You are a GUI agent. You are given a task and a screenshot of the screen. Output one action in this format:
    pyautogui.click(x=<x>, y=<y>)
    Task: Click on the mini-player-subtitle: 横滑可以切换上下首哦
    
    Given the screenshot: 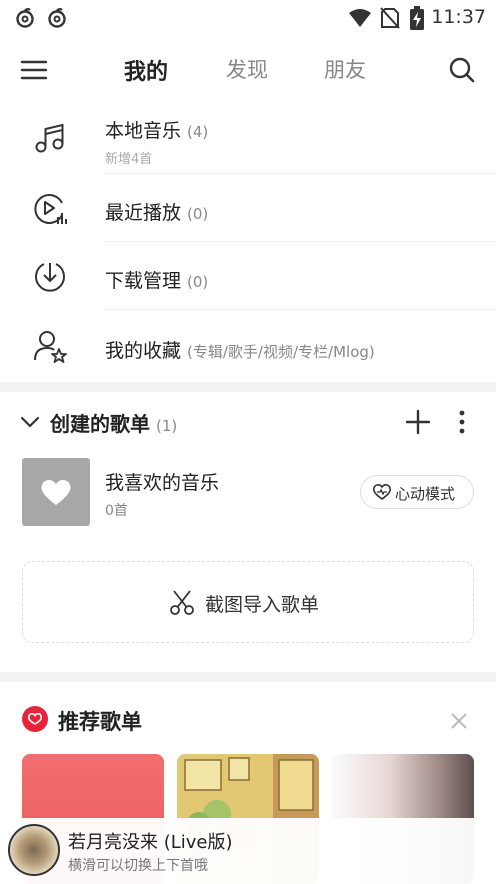 What is the action you would take?
    pyautogui.click(x=138, y=866)
    